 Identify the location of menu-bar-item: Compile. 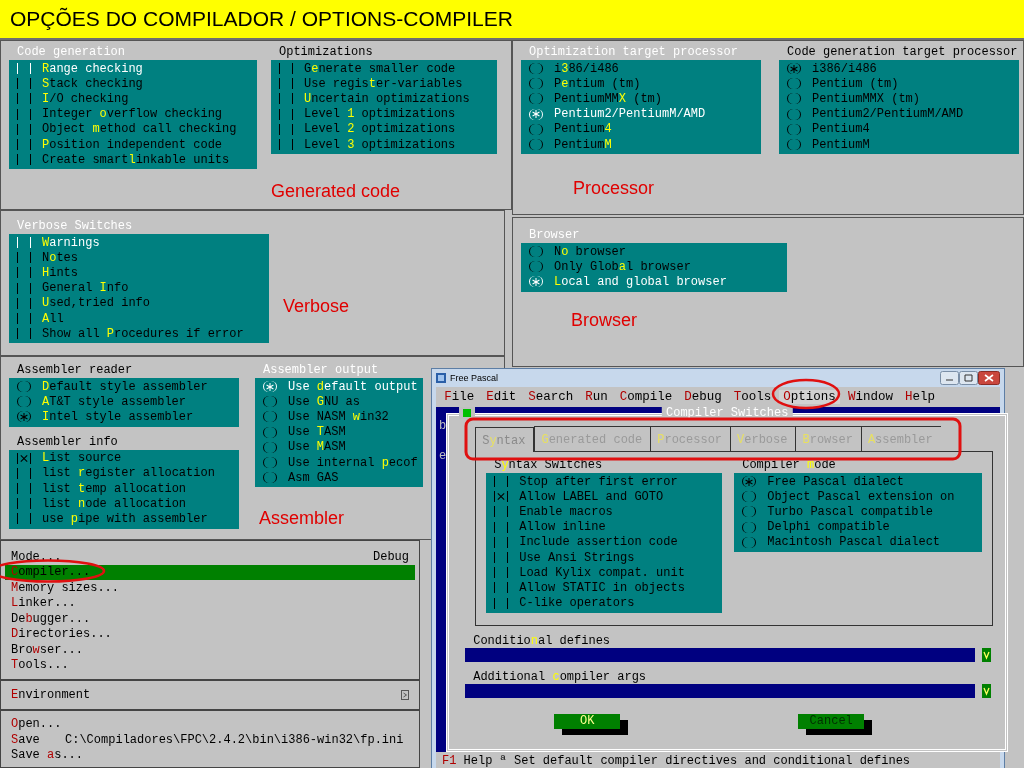
(646, 397).